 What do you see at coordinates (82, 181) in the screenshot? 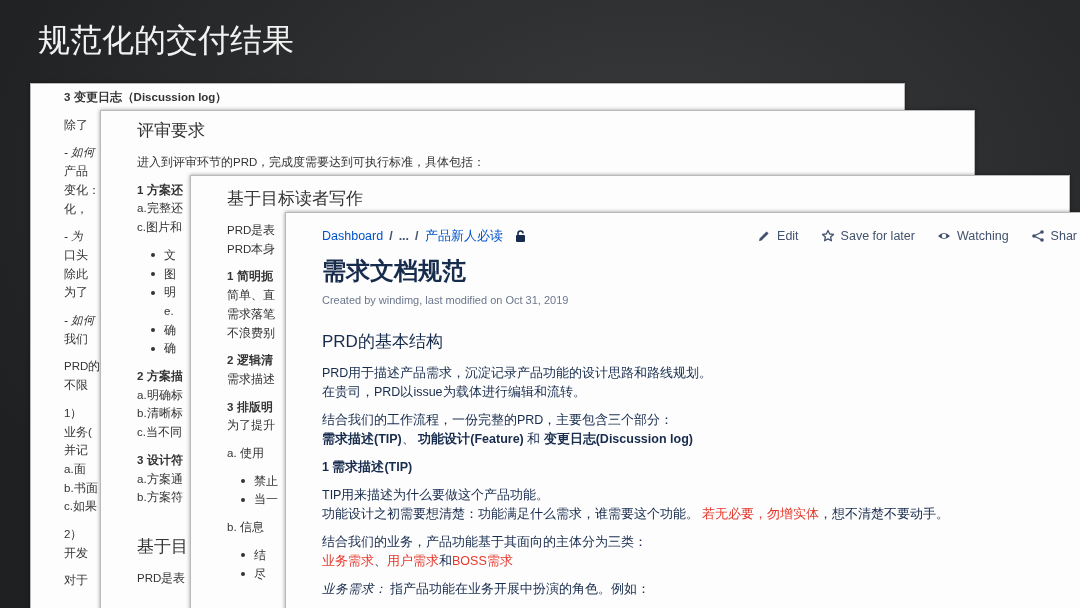
I see `paragraph: - 如何 产品 变化： 化，` at bounding box center [82, 181].